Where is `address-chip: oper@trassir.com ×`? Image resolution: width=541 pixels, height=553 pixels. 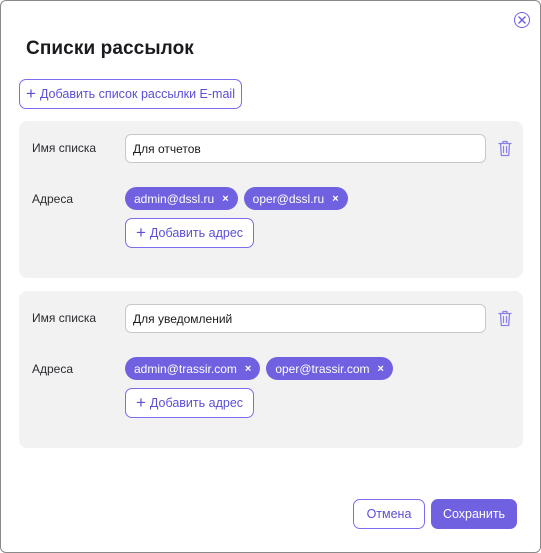 address-chip: oper@trassir.com × is located at coordinates (329, 368).